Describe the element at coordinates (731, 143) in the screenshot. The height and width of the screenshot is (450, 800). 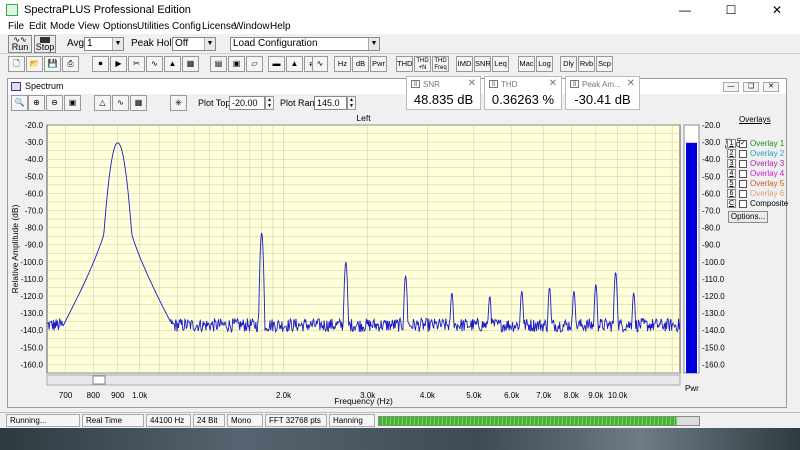
I see `overlay-set-button: 1` at that location.